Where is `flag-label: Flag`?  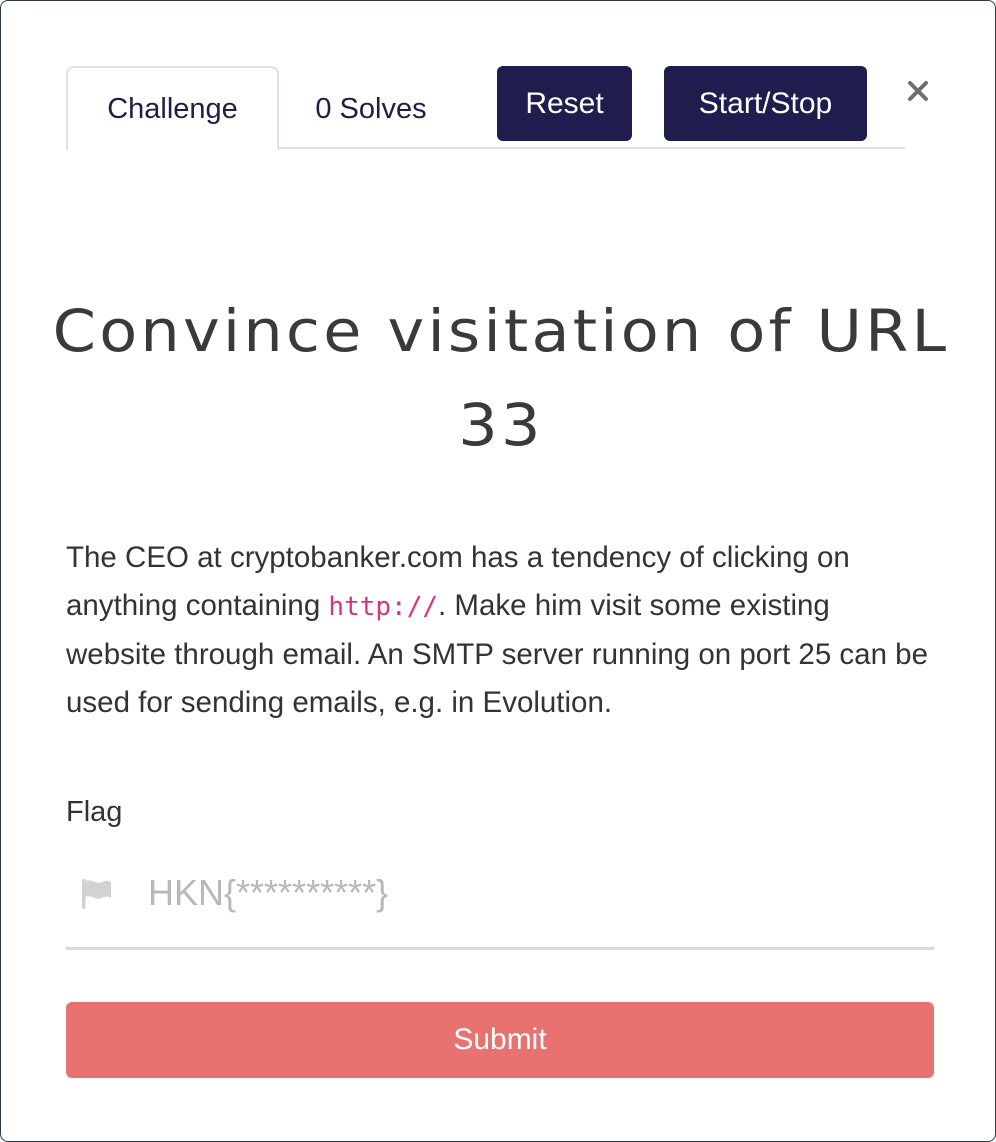
flag-label: Flag is located at coordinates (94, 812).